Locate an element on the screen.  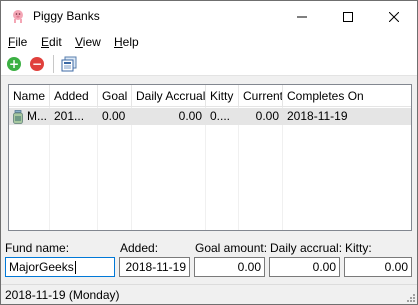
fund-name-input: MajorGeeks is located at coordinates (60, 267).